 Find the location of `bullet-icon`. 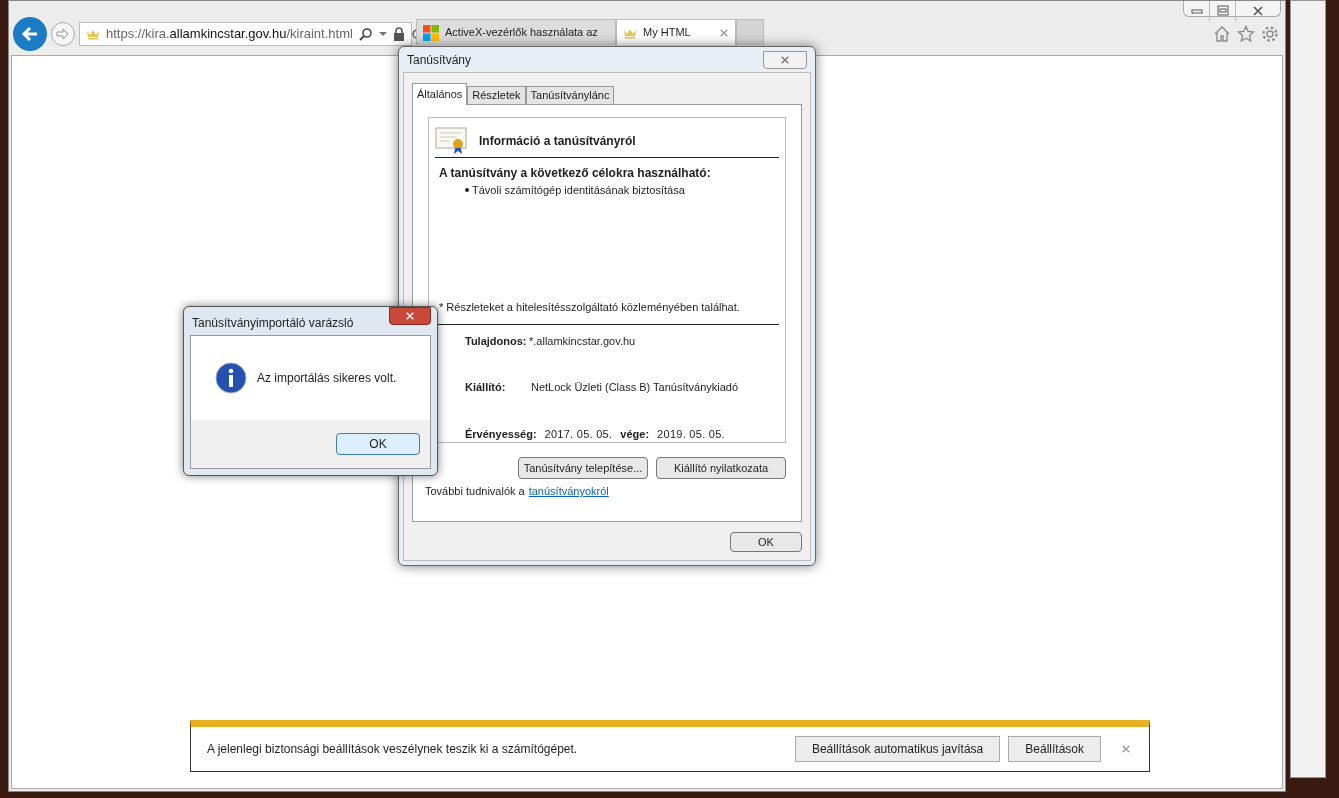

bullet-icon is located at coordinates (467, 190).